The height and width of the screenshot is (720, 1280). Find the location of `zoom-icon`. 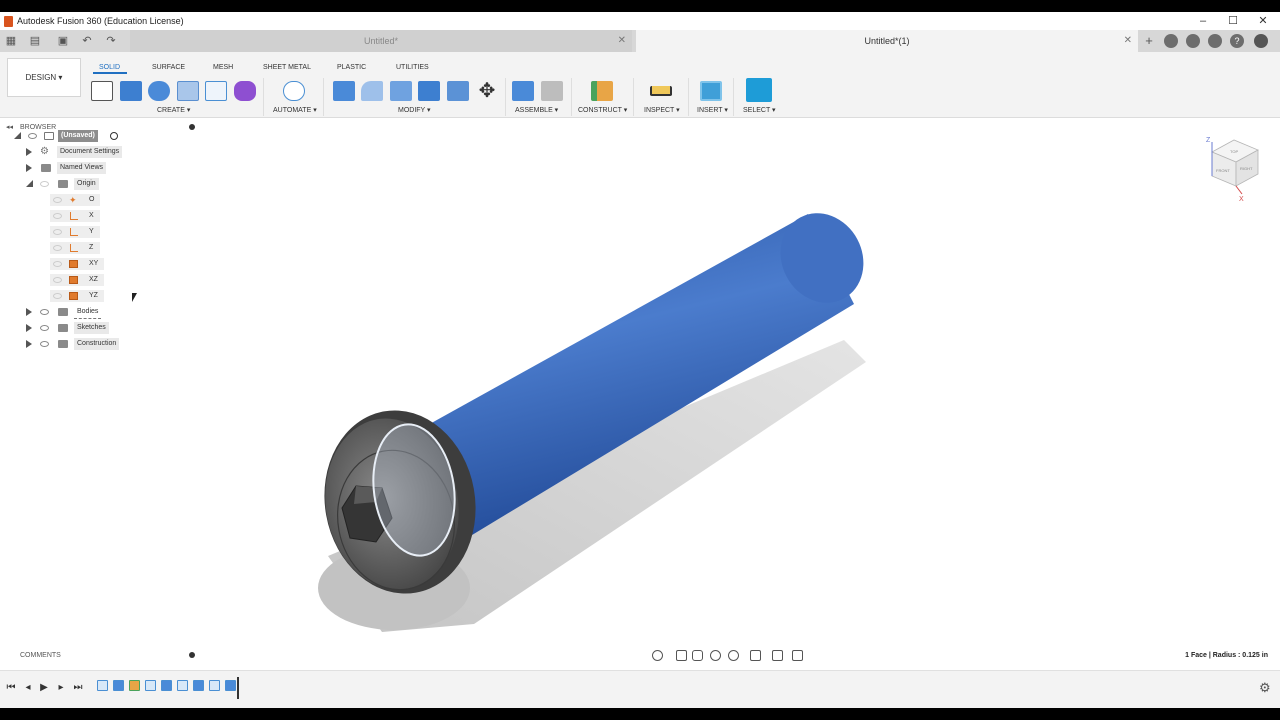

zoom-icon is located at coordinates (715, 655).